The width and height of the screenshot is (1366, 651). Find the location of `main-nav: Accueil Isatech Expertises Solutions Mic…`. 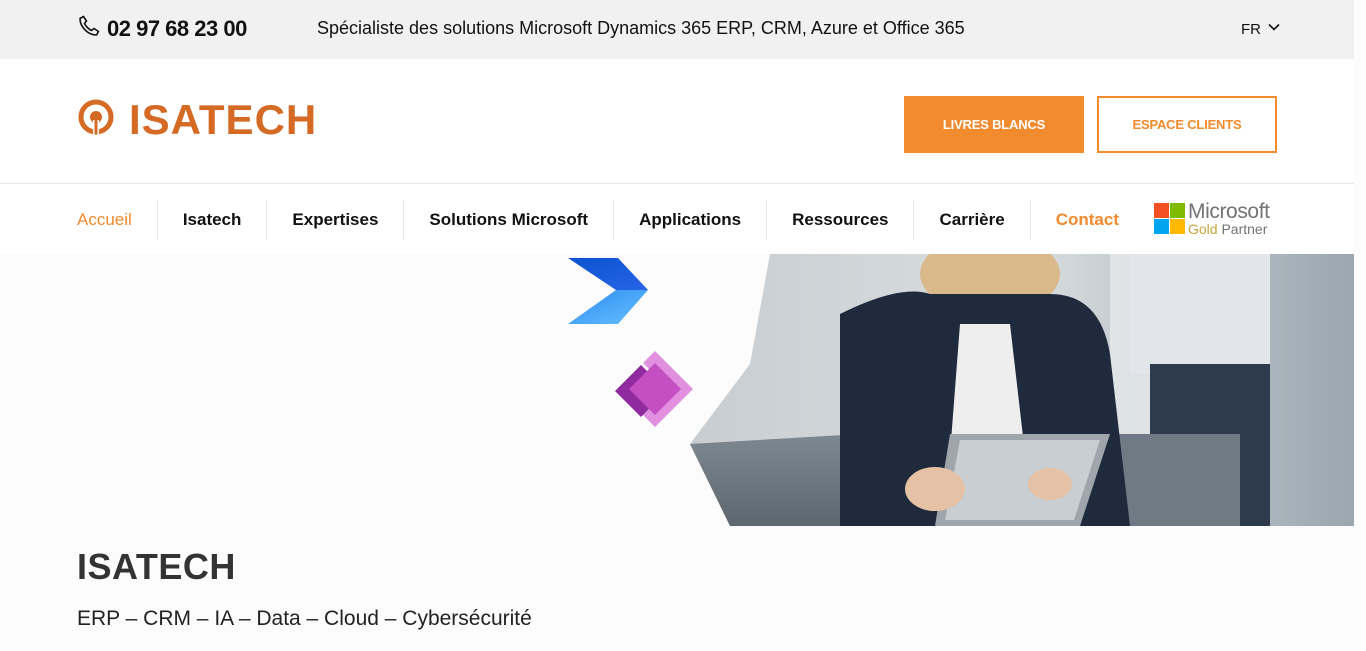

main-nav: Accueil Isatech Expertises Solutions Mic… is located at coordinates (677, 219).